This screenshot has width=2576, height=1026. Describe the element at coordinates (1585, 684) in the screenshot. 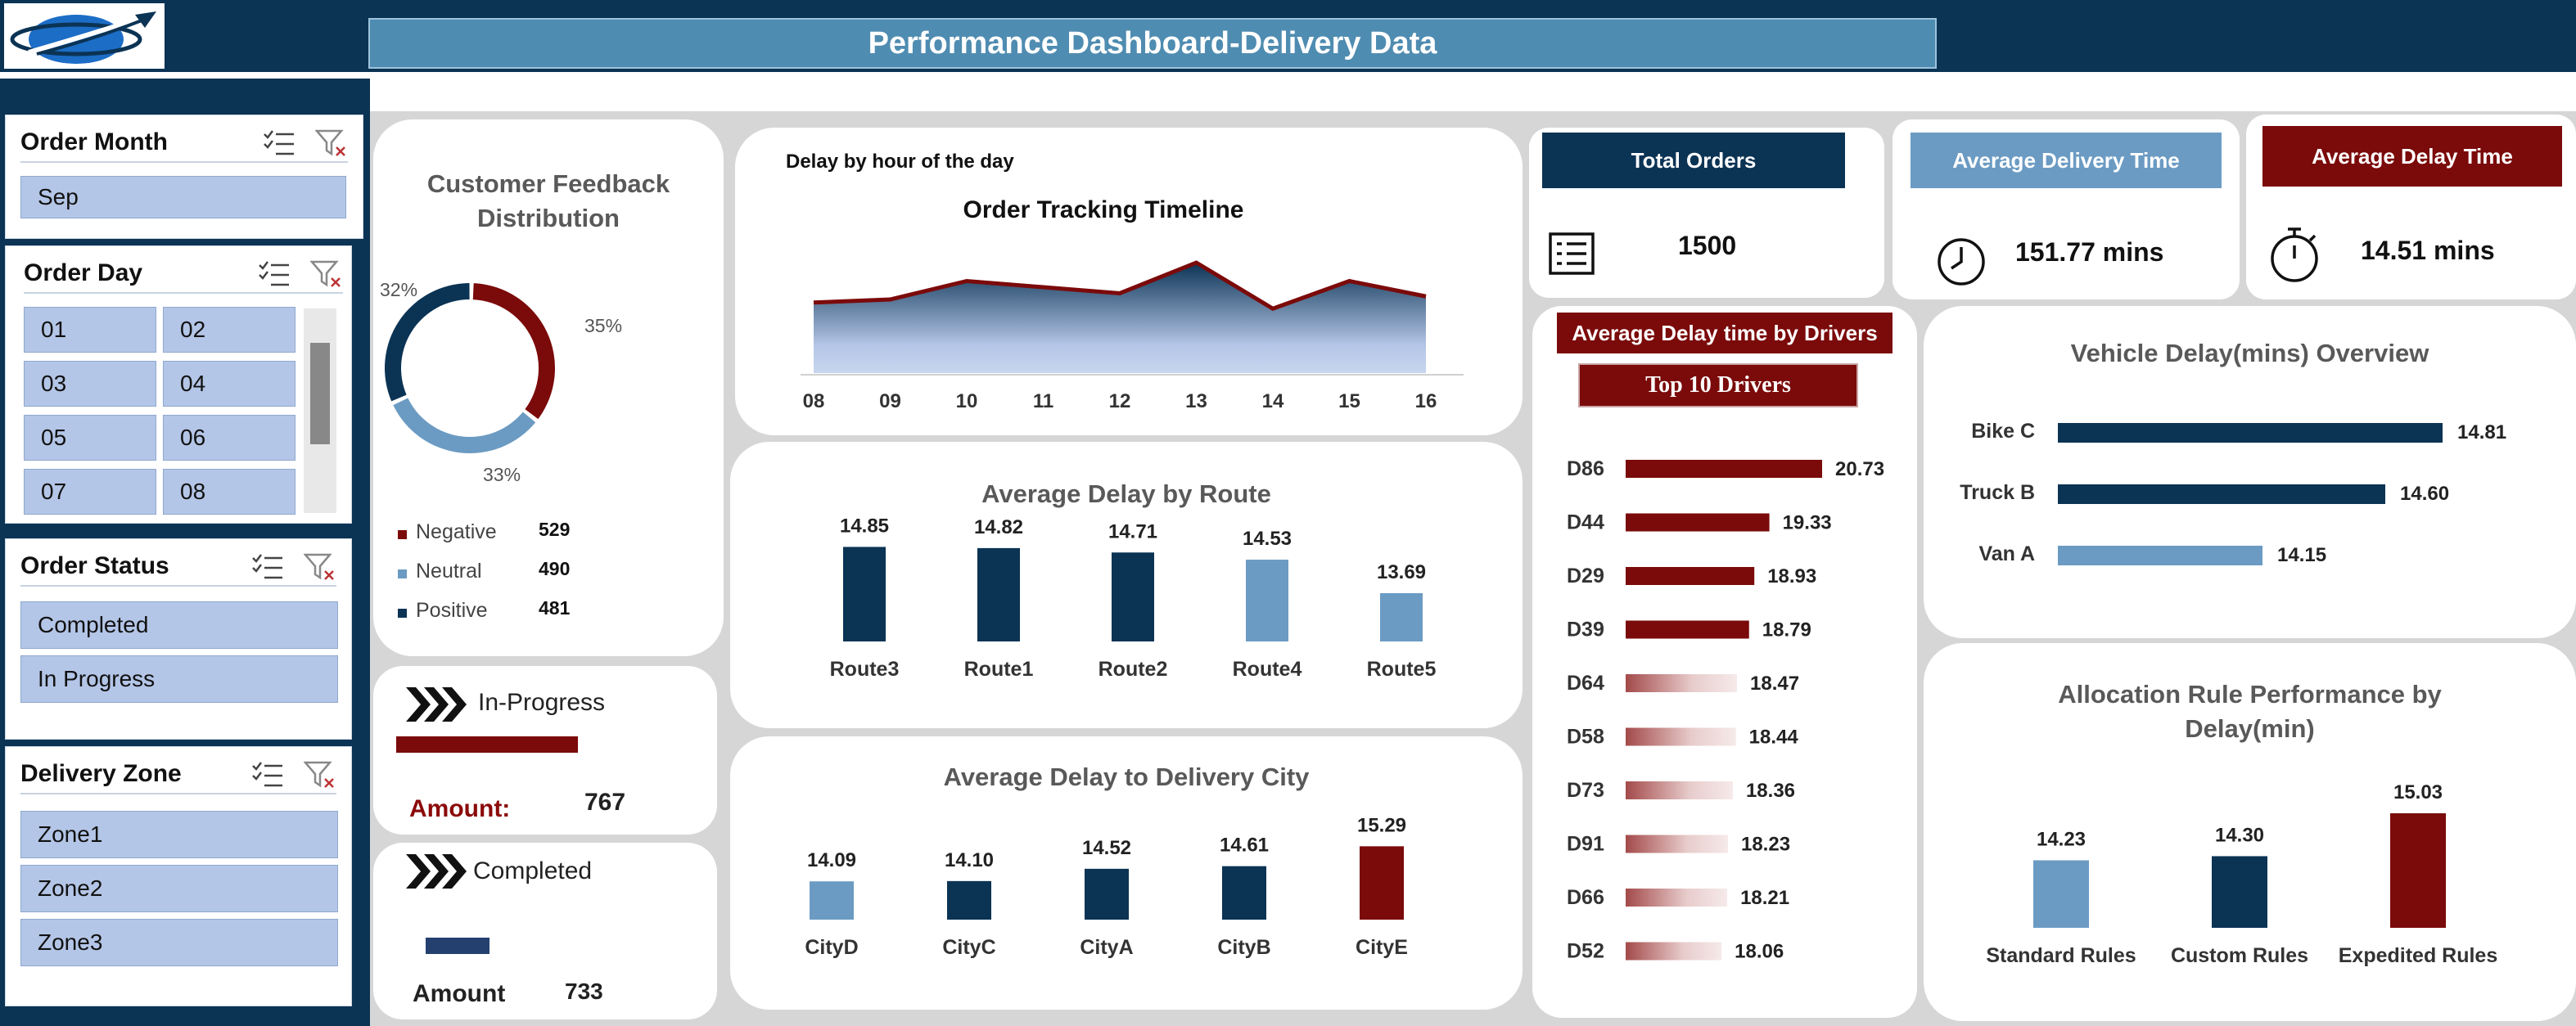

I see `driver-label: D64` at that location.